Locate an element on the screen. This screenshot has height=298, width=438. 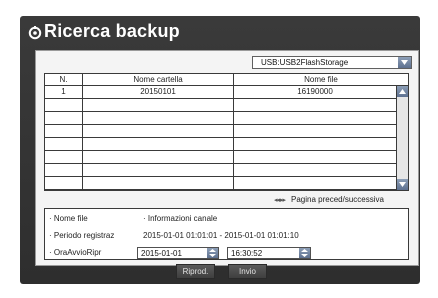
cell-folder-name: 20150101 is located at coordinates (158, 92).